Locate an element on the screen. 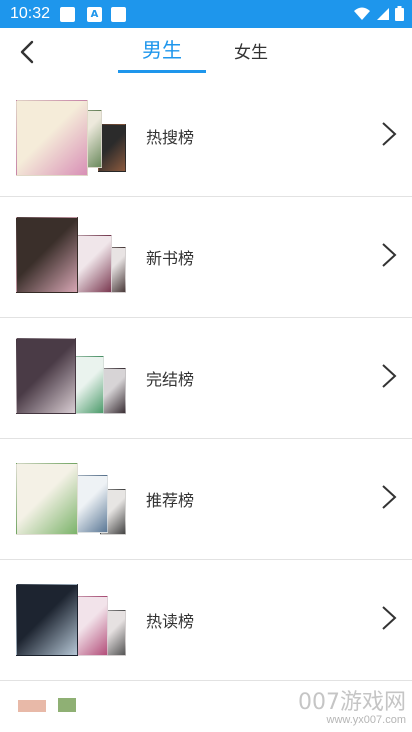  back-arrow-icon is located at coordinates (28, 52).